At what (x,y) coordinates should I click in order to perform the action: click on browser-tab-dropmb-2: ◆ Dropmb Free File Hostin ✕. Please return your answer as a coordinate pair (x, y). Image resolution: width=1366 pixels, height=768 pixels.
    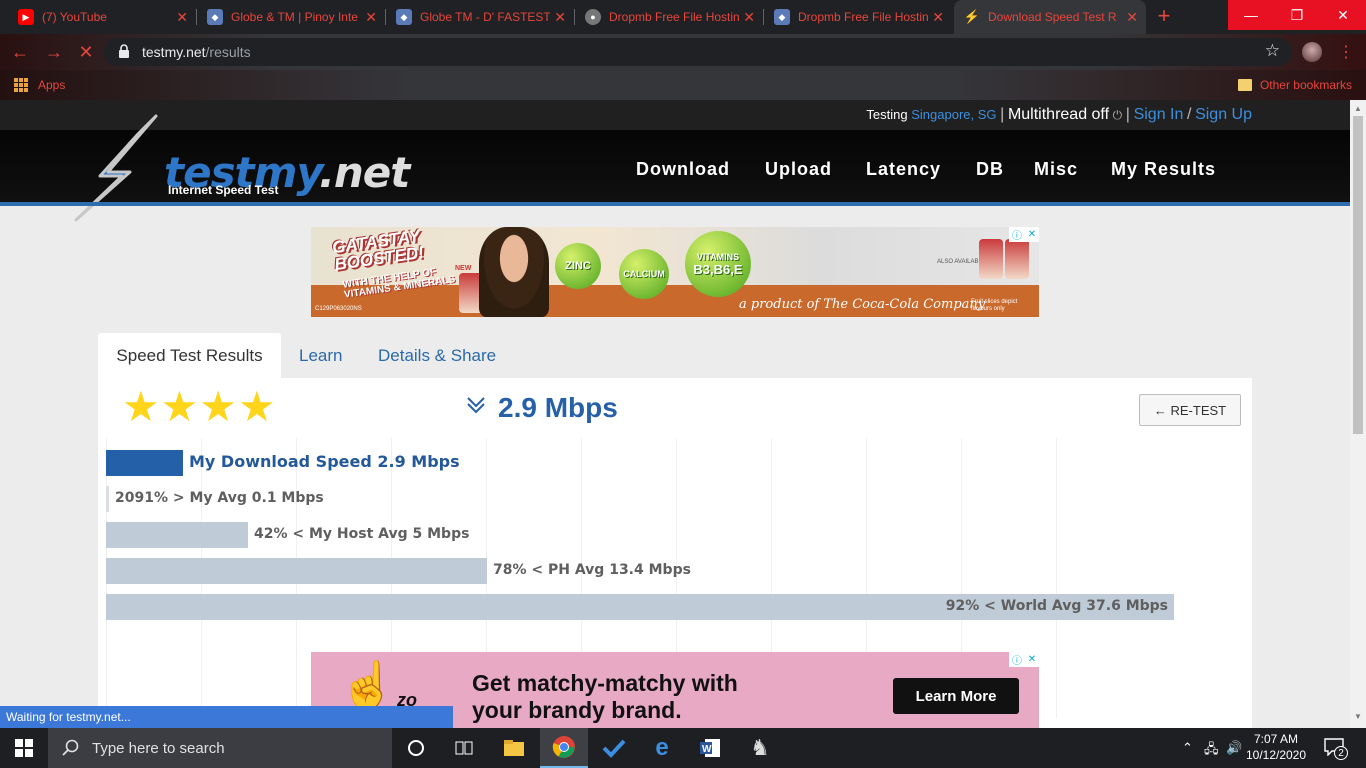
    Looking at the image, I should click on (858, 17).